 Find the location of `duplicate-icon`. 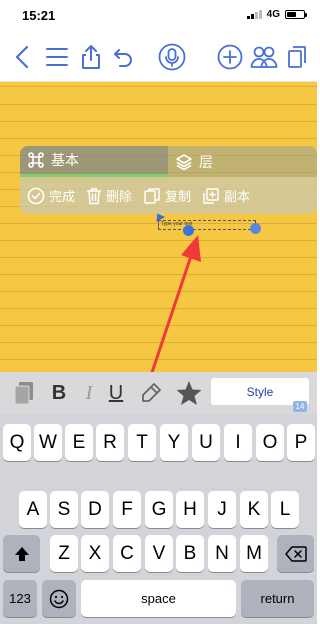

duplicate-icon is located at coordinates (211, 195).